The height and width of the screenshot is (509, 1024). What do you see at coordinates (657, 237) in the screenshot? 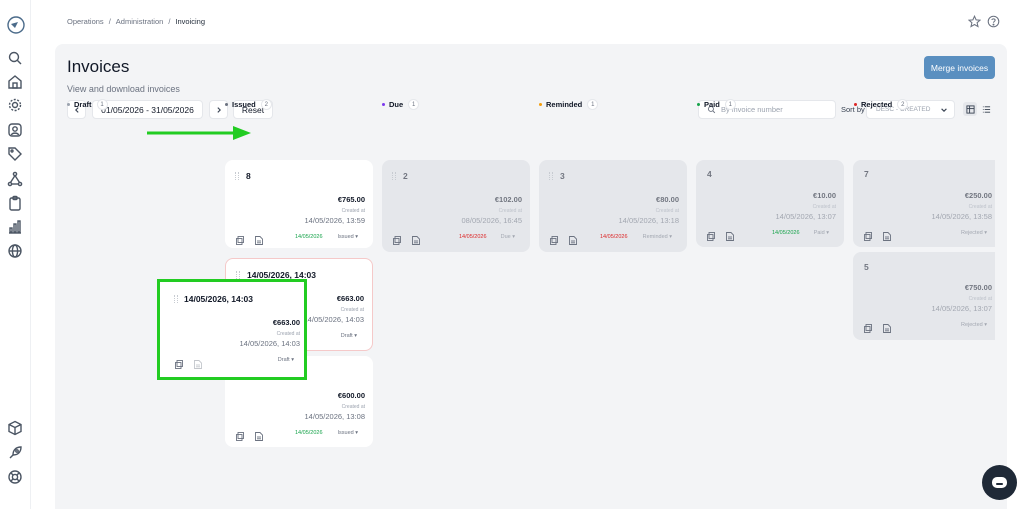
I see `status-dropdown: Reminded ▾` at bounding box center [657, 237].